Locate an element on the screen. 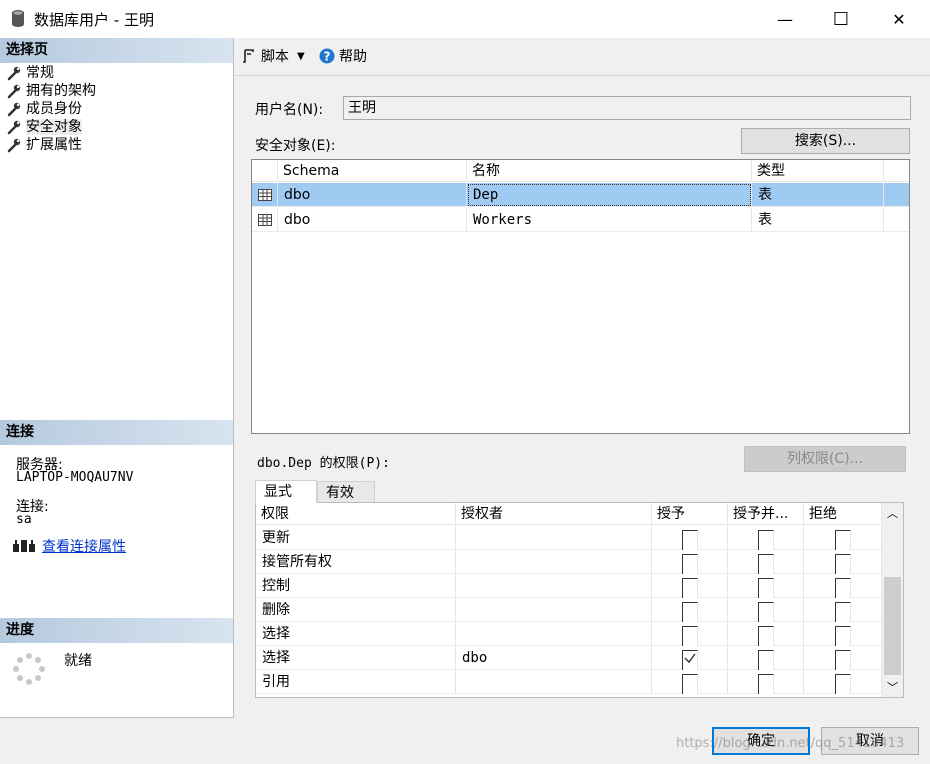 The image size is (930, 764). column-header-name: 名称 is located at coordinates (609, 171).